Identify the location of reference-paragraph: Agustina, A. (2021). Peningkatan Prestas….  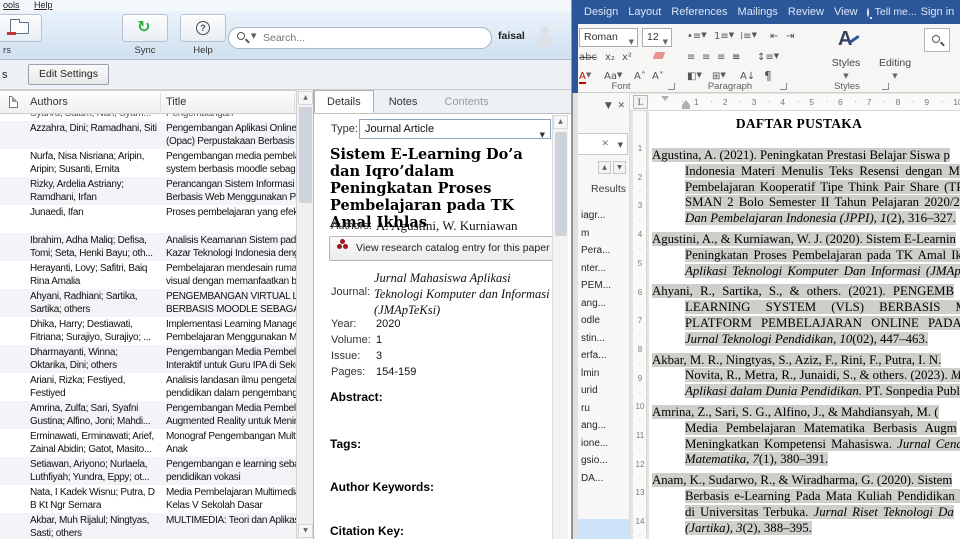
(806, 187).